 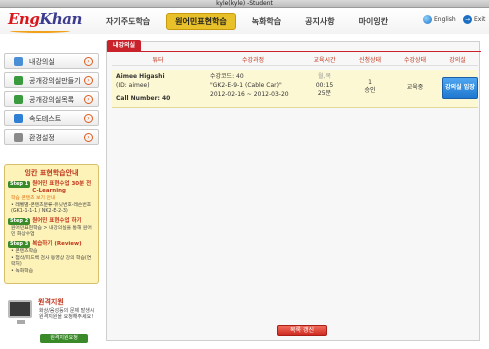 I want to click on nav-item-my-engkhan: 마이잉칸, so click(x=373, y=21).